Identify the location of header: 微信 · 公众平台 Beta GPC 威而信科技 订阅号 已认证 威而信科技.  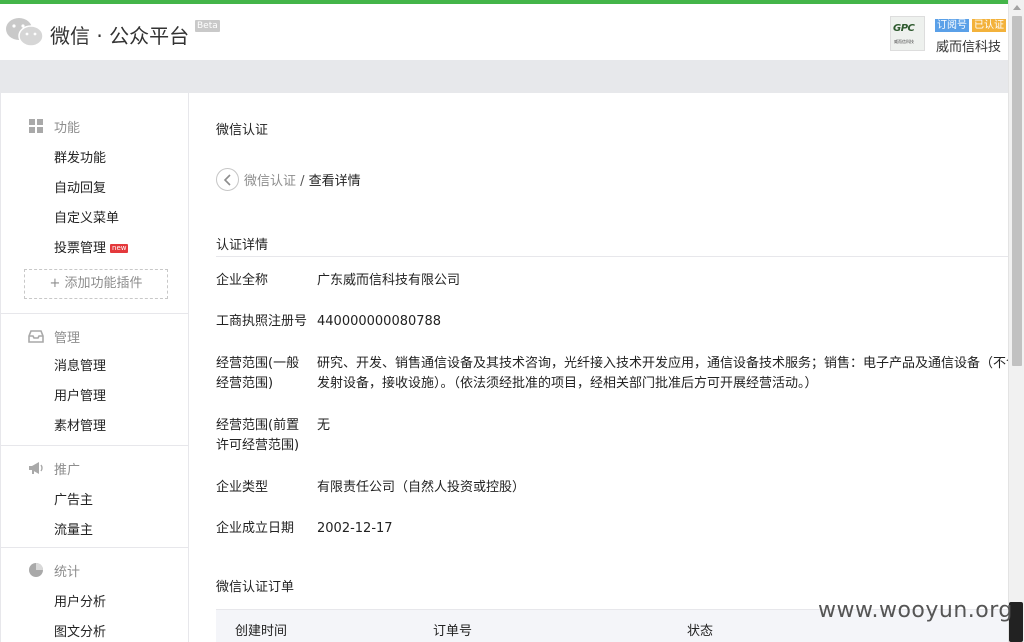
(504, 32).